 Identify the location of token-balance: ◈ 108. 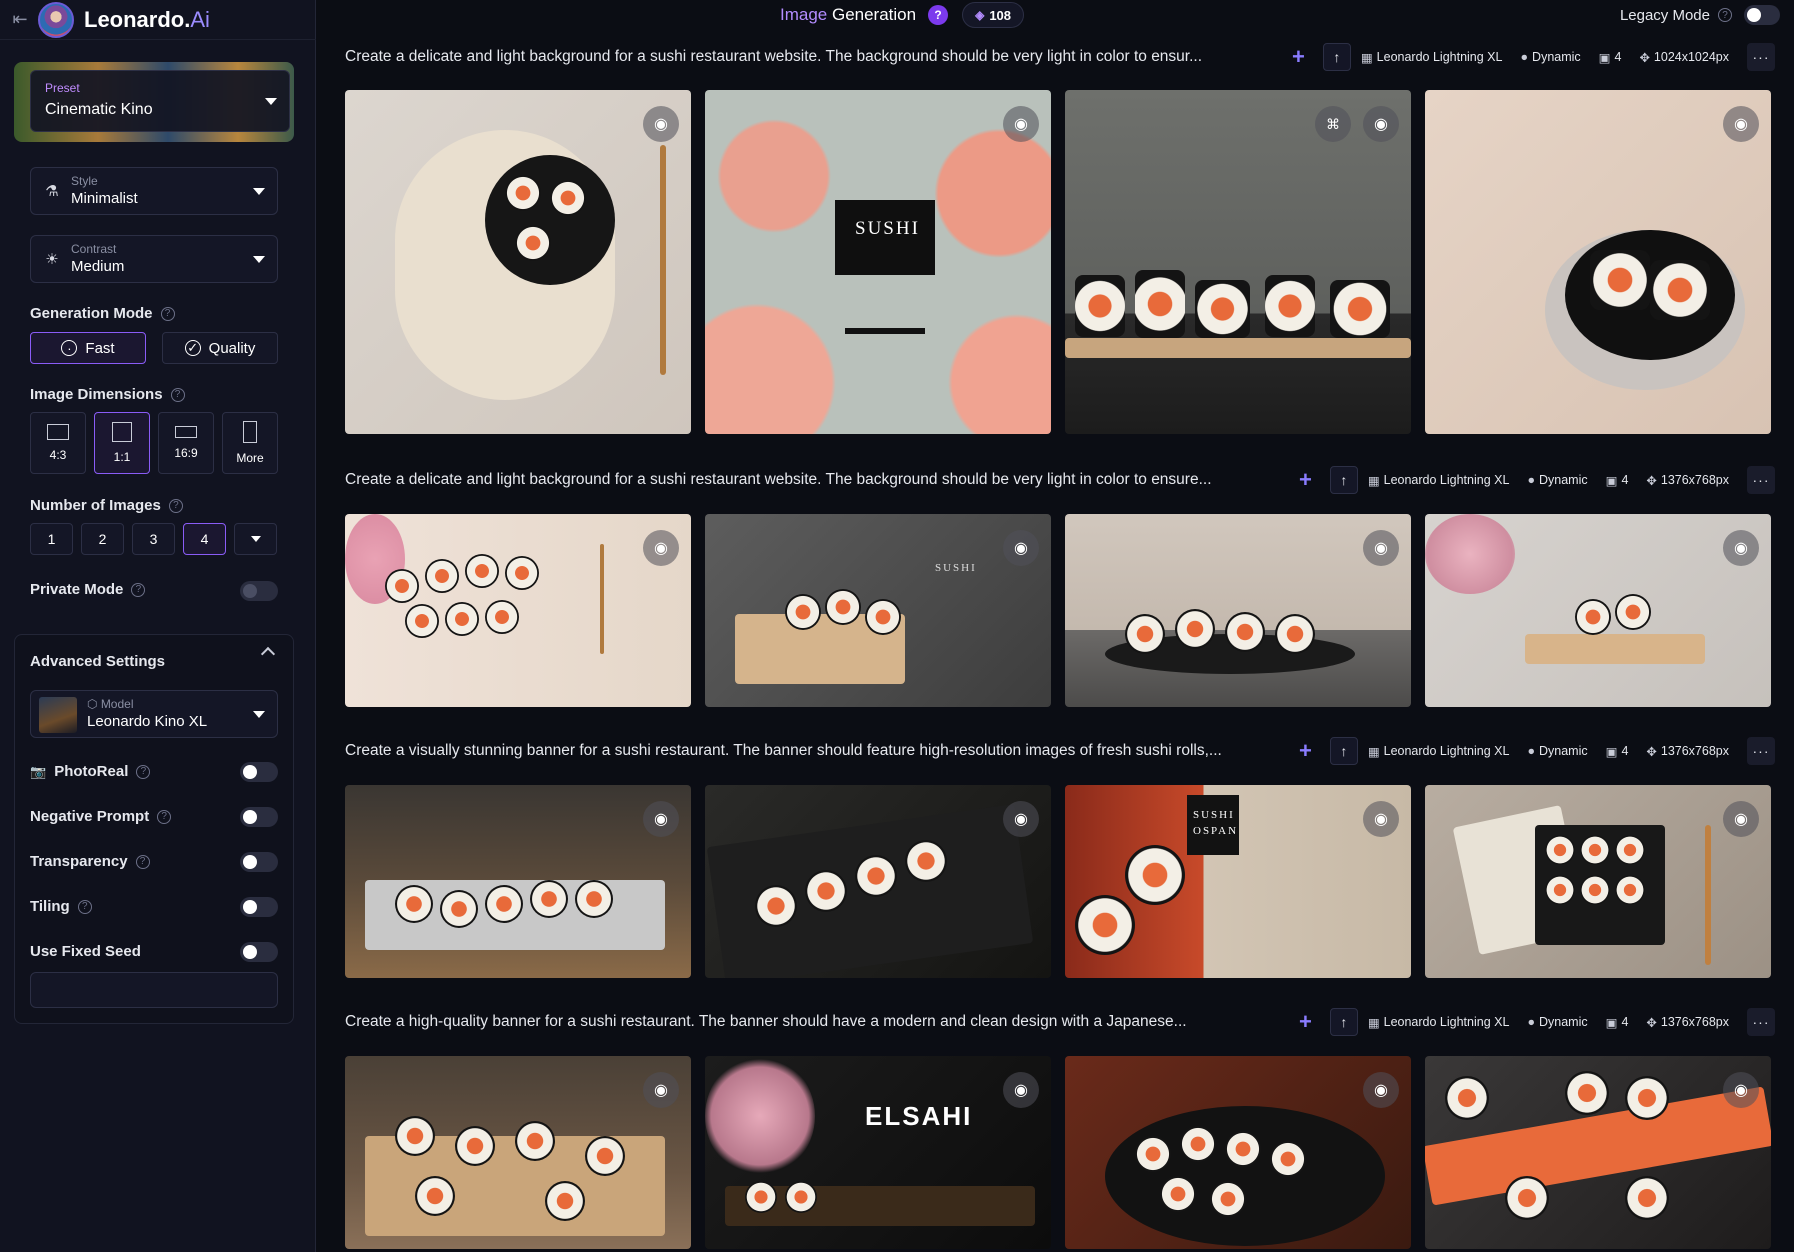
(993, 15).